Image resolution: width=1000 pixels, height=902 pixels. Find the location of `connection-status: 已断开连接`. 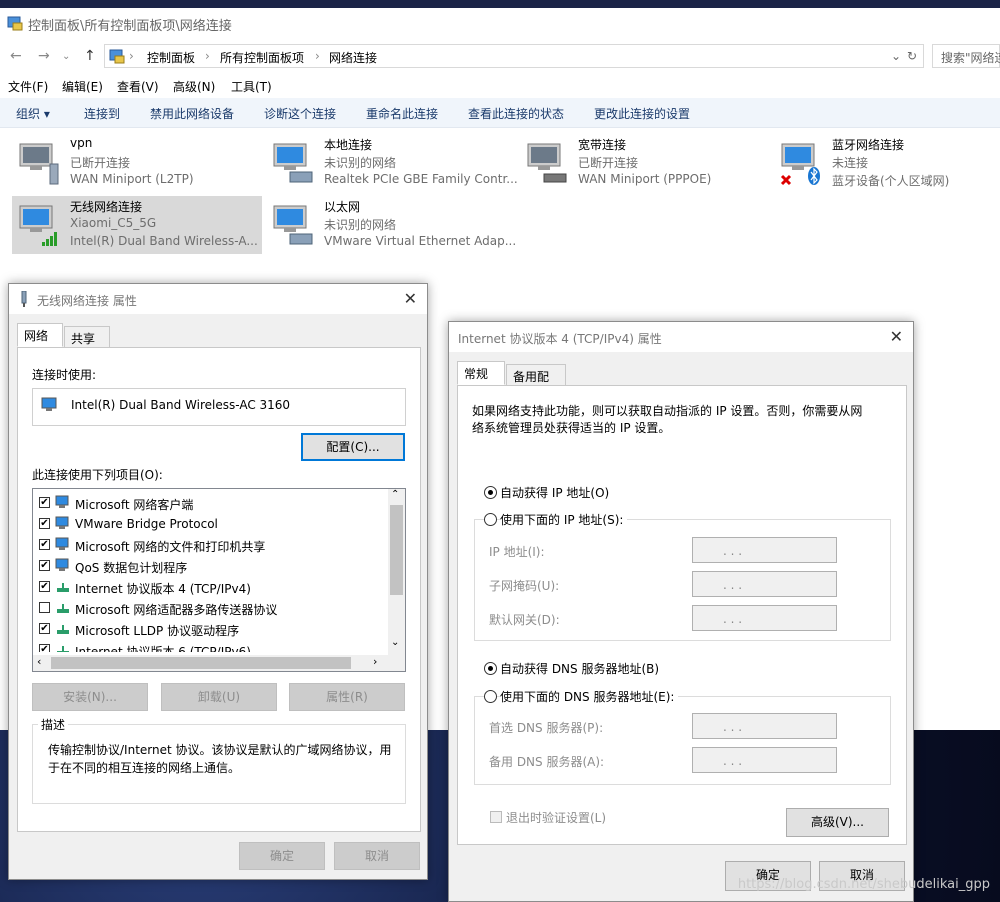

connection-status: 已断开连接 is located at coordinates (100, 163).